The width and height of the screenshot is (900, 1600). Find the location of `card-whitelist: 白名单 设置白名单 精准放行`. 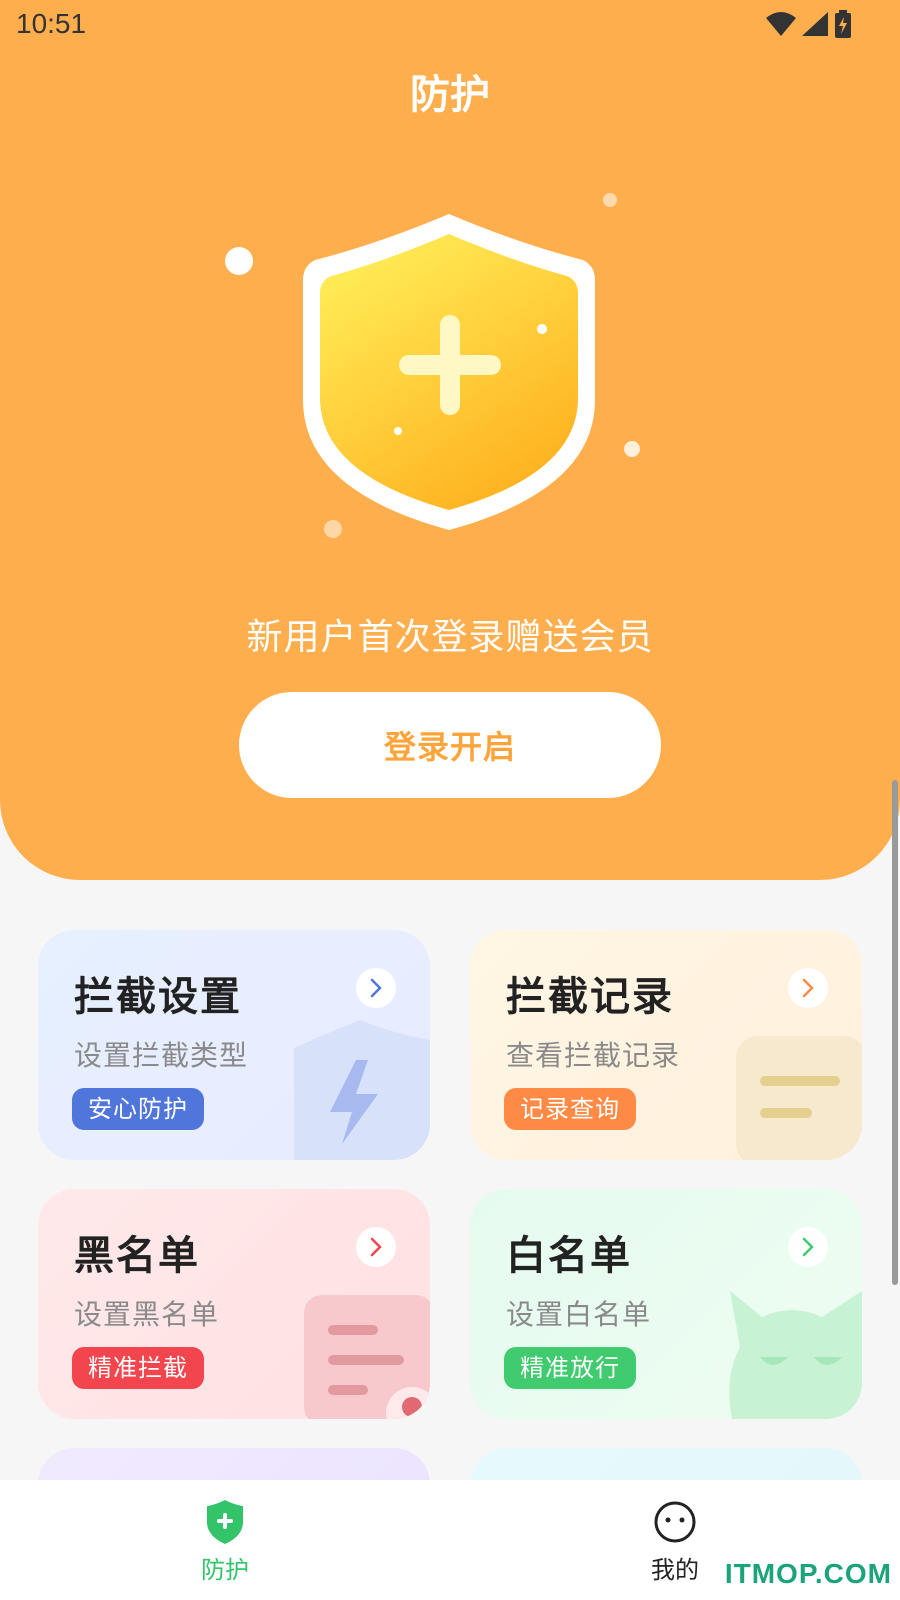

card-whitelist: 白名单 设置白名单 精准放行 is located at coordinates (666, 1304).